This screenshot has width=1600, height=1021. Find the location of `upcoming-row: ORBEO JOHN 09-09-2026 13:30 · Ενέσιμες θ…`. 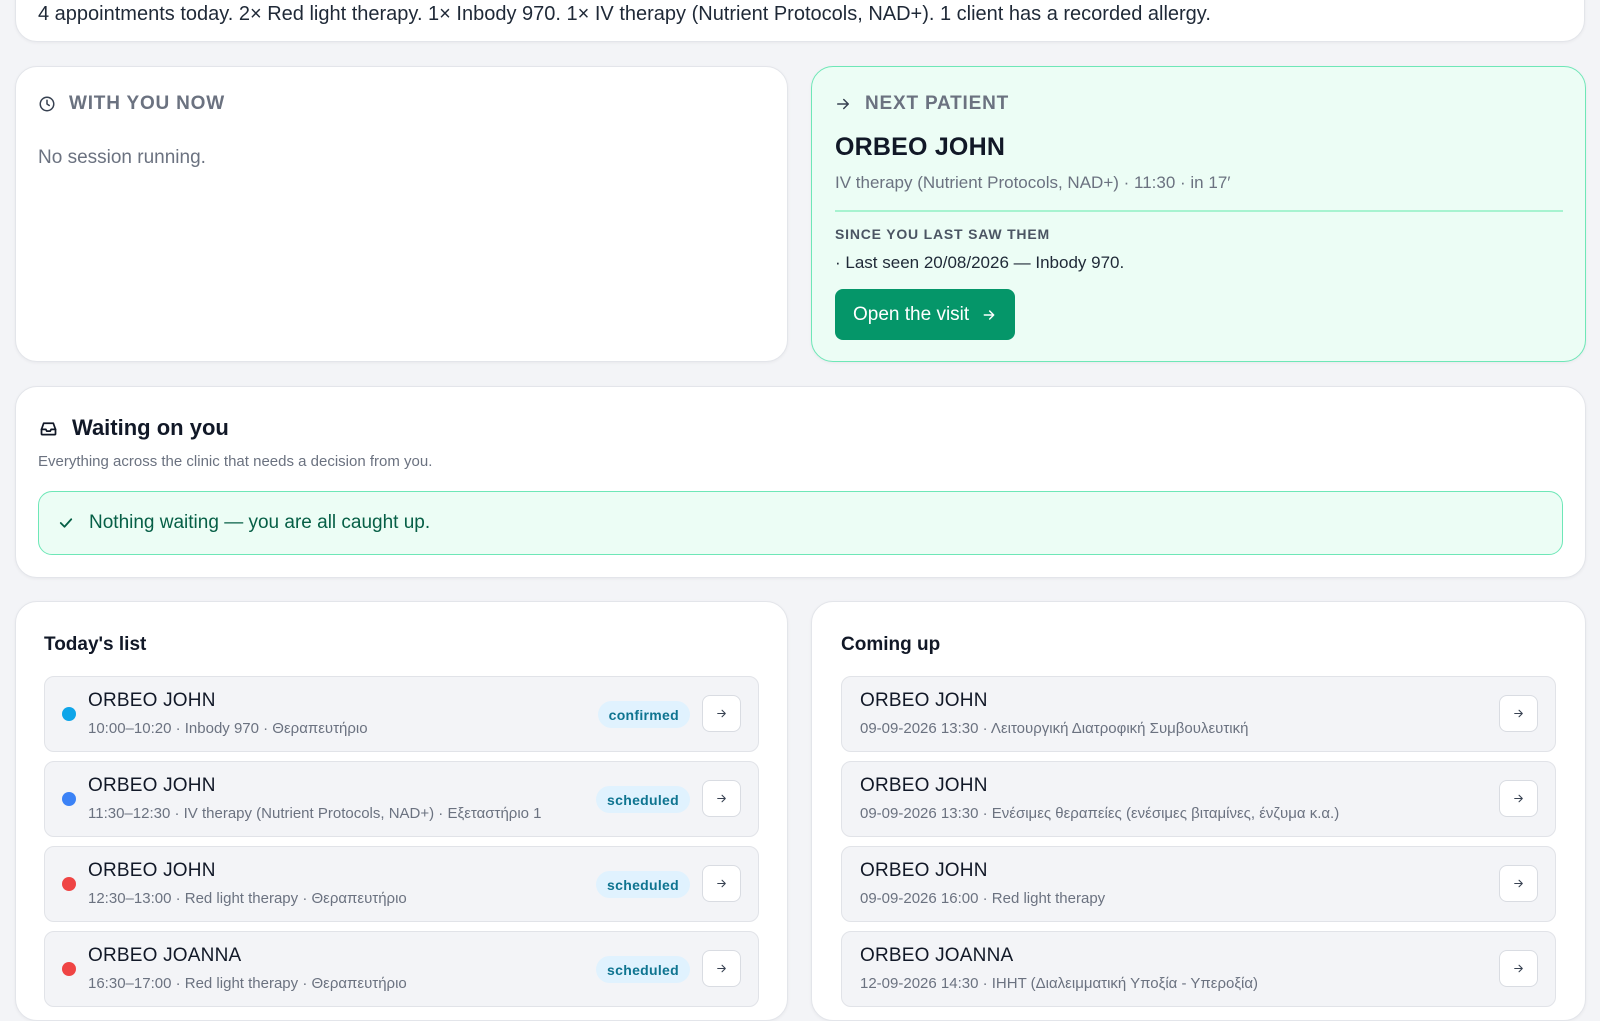

upcoming-row: ORBEO JOHN 09-09-2026 13:30 · Ενέσιμες θ… is located at coordinates (1198, 799).